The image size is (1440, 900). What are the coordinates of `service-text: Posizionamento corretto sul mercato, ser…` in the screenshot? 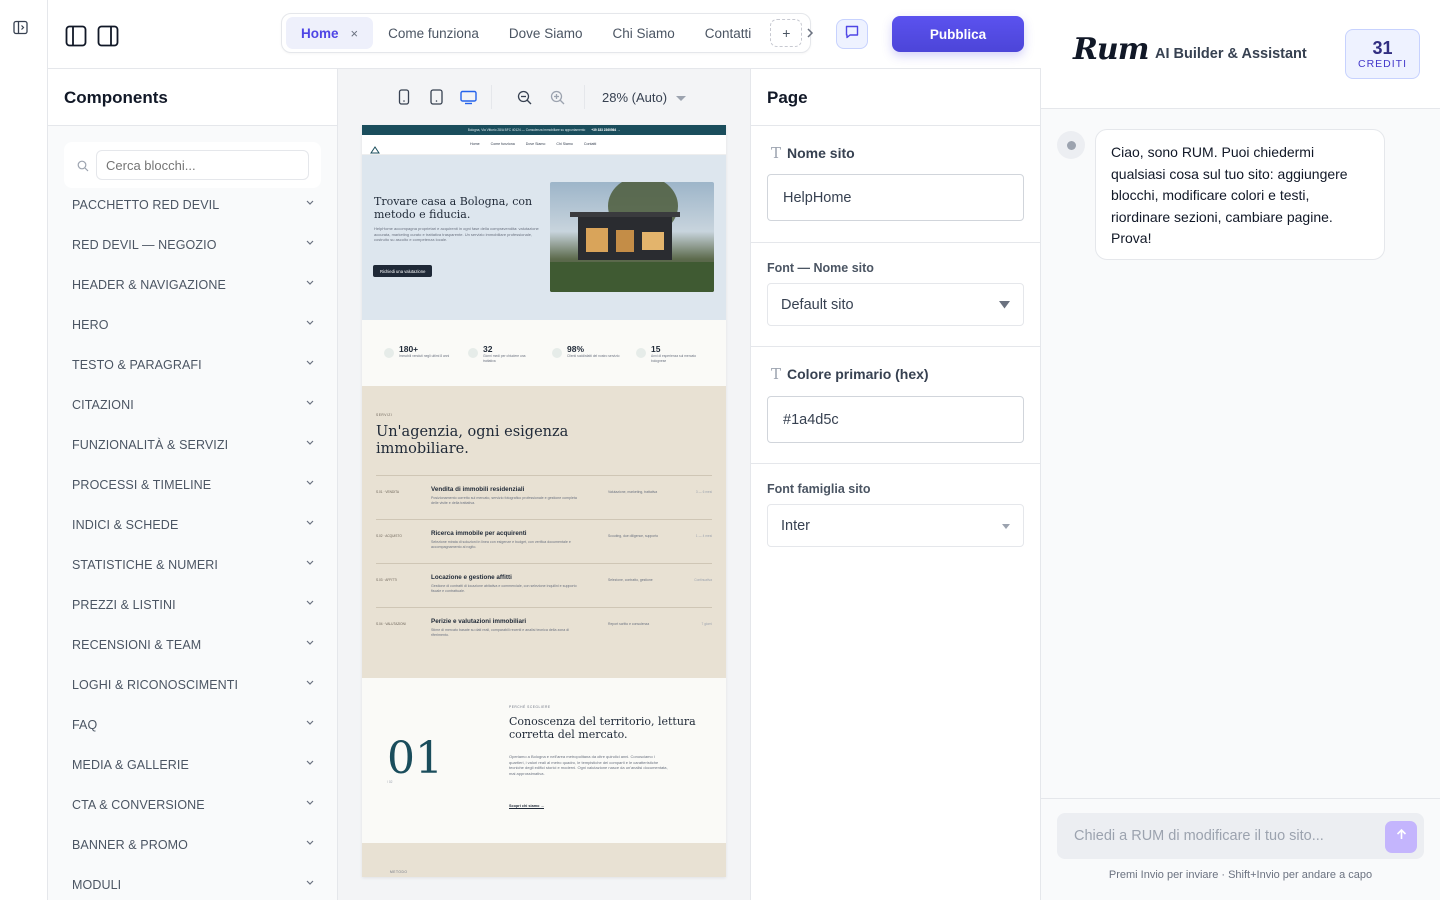 It's located at (504, 500).